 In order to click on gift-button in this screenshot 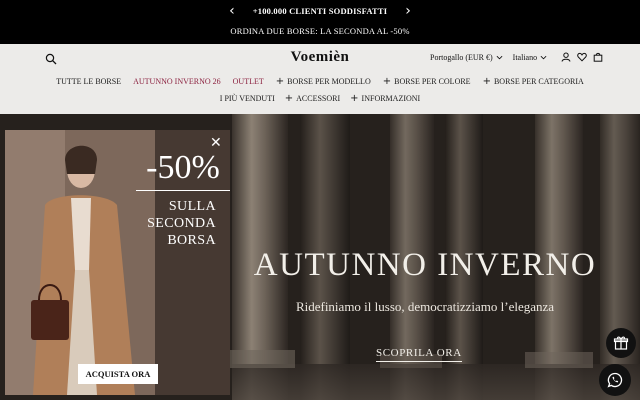, I will do `click(621, 343)`.